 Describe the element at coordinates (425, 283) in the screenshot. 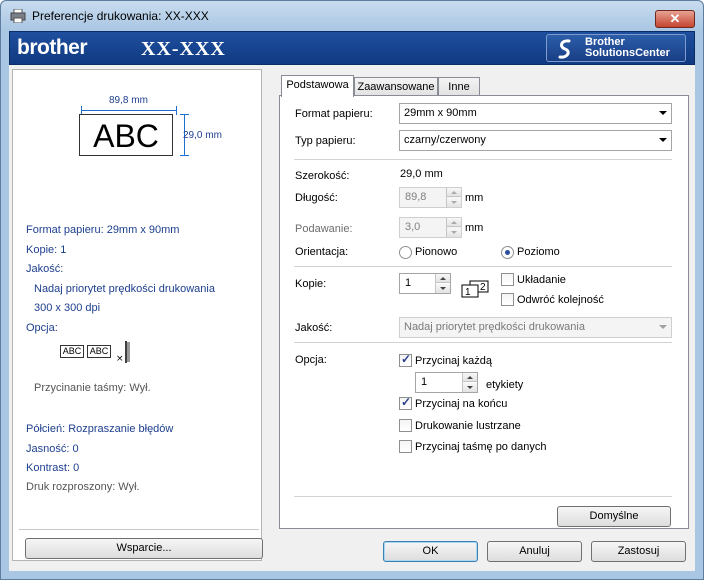

I see `copies-spinner: 1` at that location.